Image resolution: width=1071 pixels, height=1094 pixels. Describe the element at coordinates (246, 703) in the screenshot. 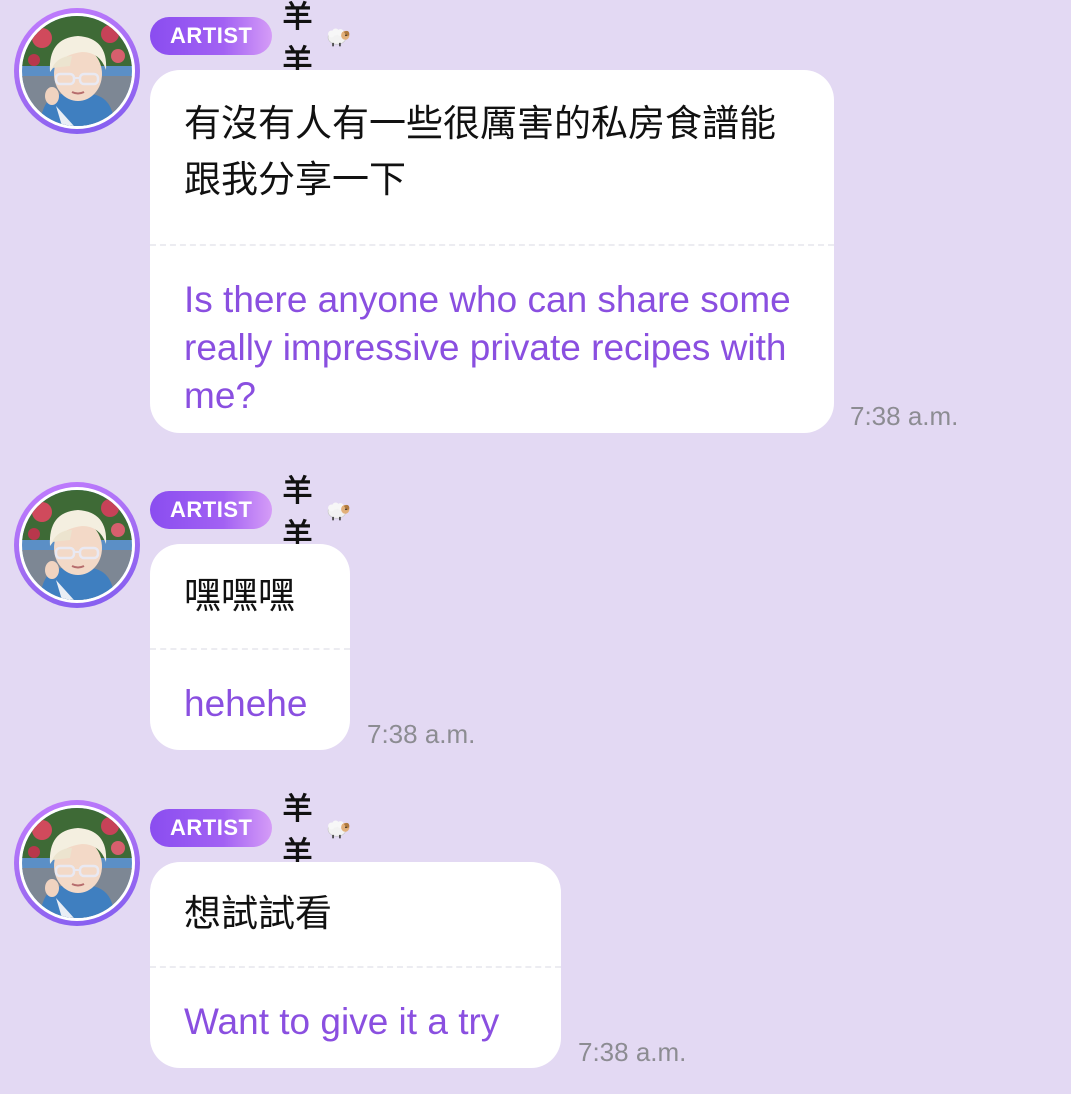

I see `translation-text: hehehe` at that location.